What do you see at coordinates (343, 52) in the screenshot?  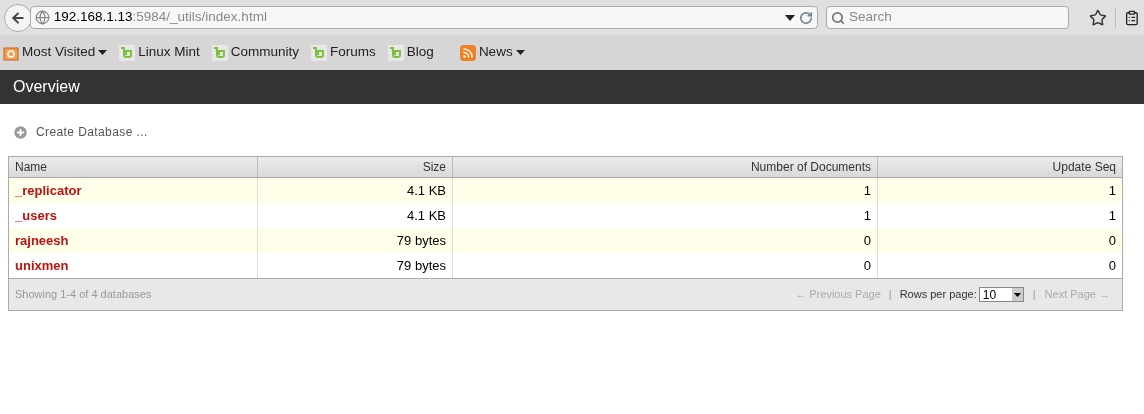 I see `bookmark-item: Forums` at bounding box center [343, 52].